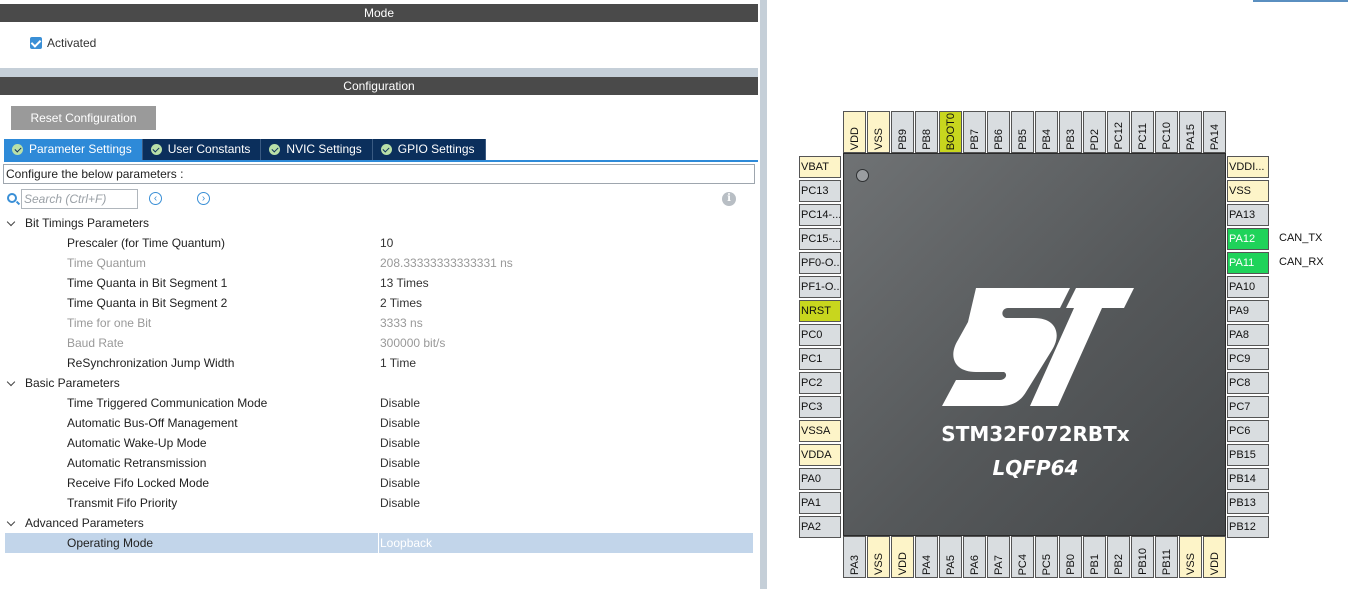  I want to click on pin-pb8: PB8, so click(926, 132).